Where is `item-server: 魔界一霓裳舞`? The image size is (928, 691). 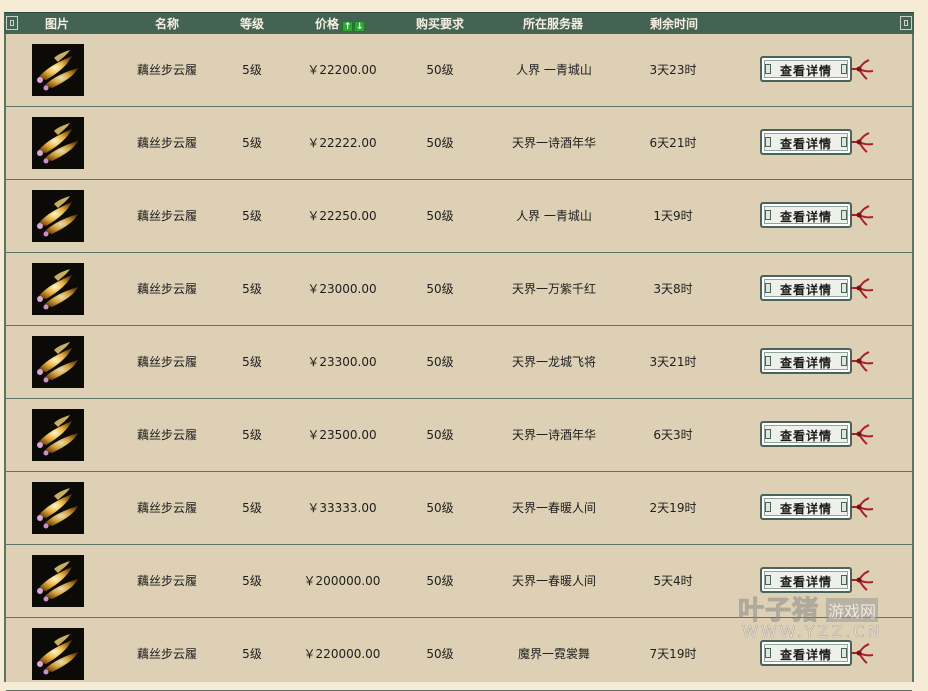
item-server: 魔界一霓裳舞 is located at coordinates (554, 654).